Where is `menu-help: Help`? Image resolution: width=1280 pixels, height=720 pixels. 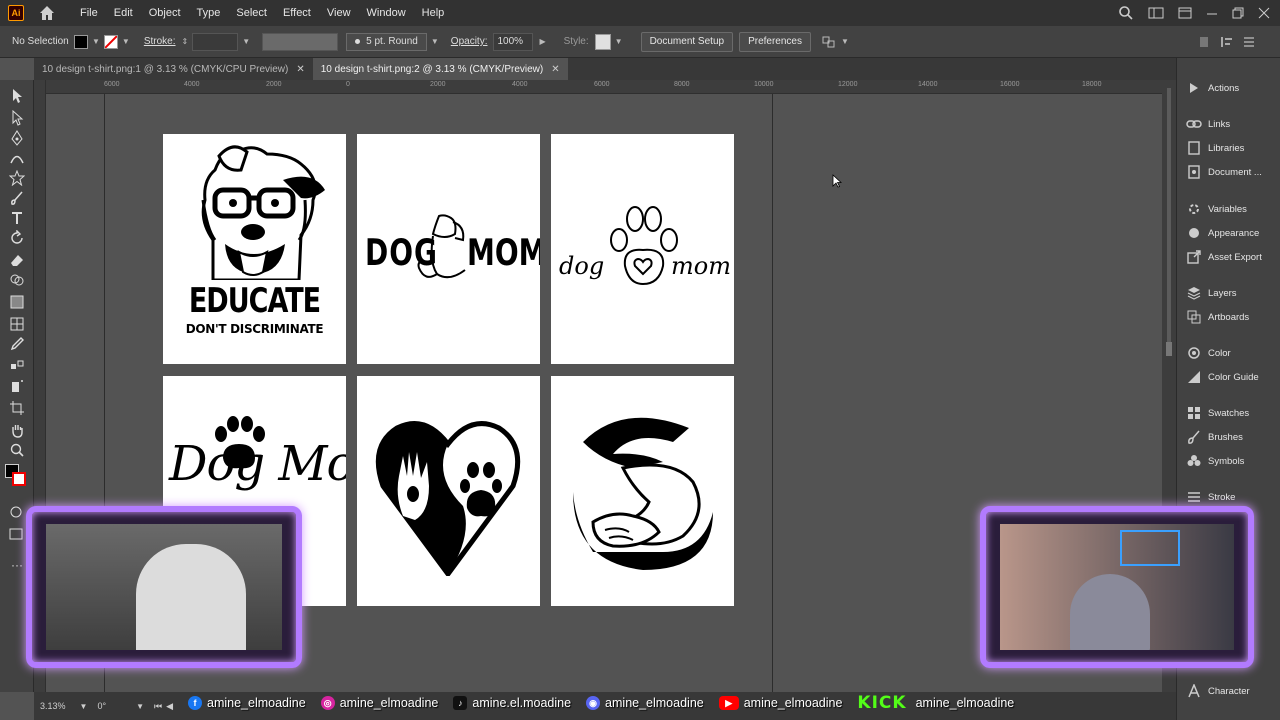 menu-help: Help is located at coordinates (433, 13).